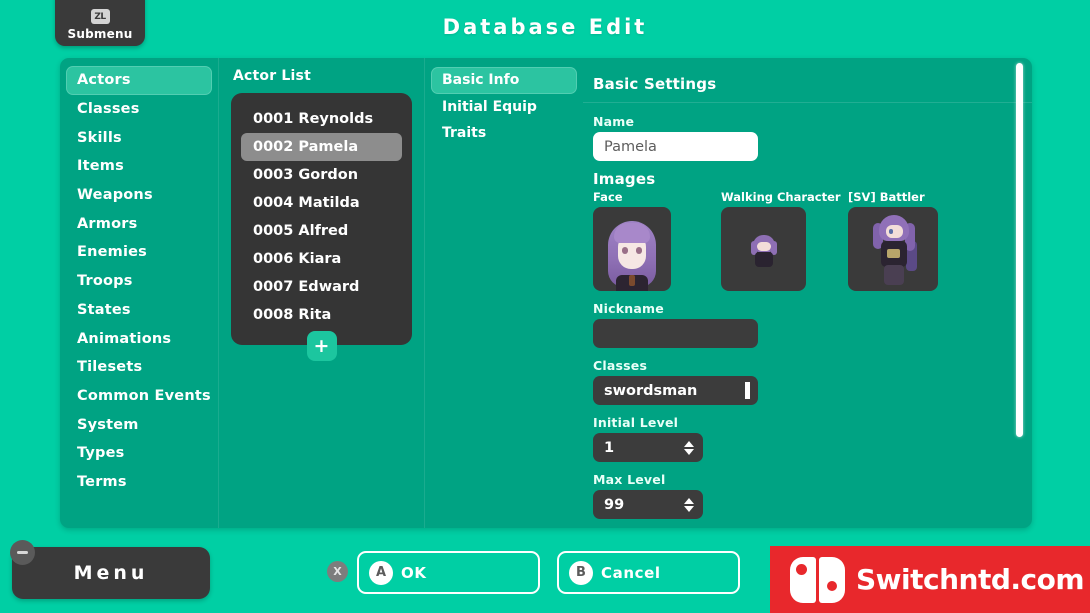 The height and width of the screenshot is (613, 1090). What do you see at coordinates (781, 197) in the screenshot?
I see `walking-character-label: Walking Character` at bounding box center [781, 197].